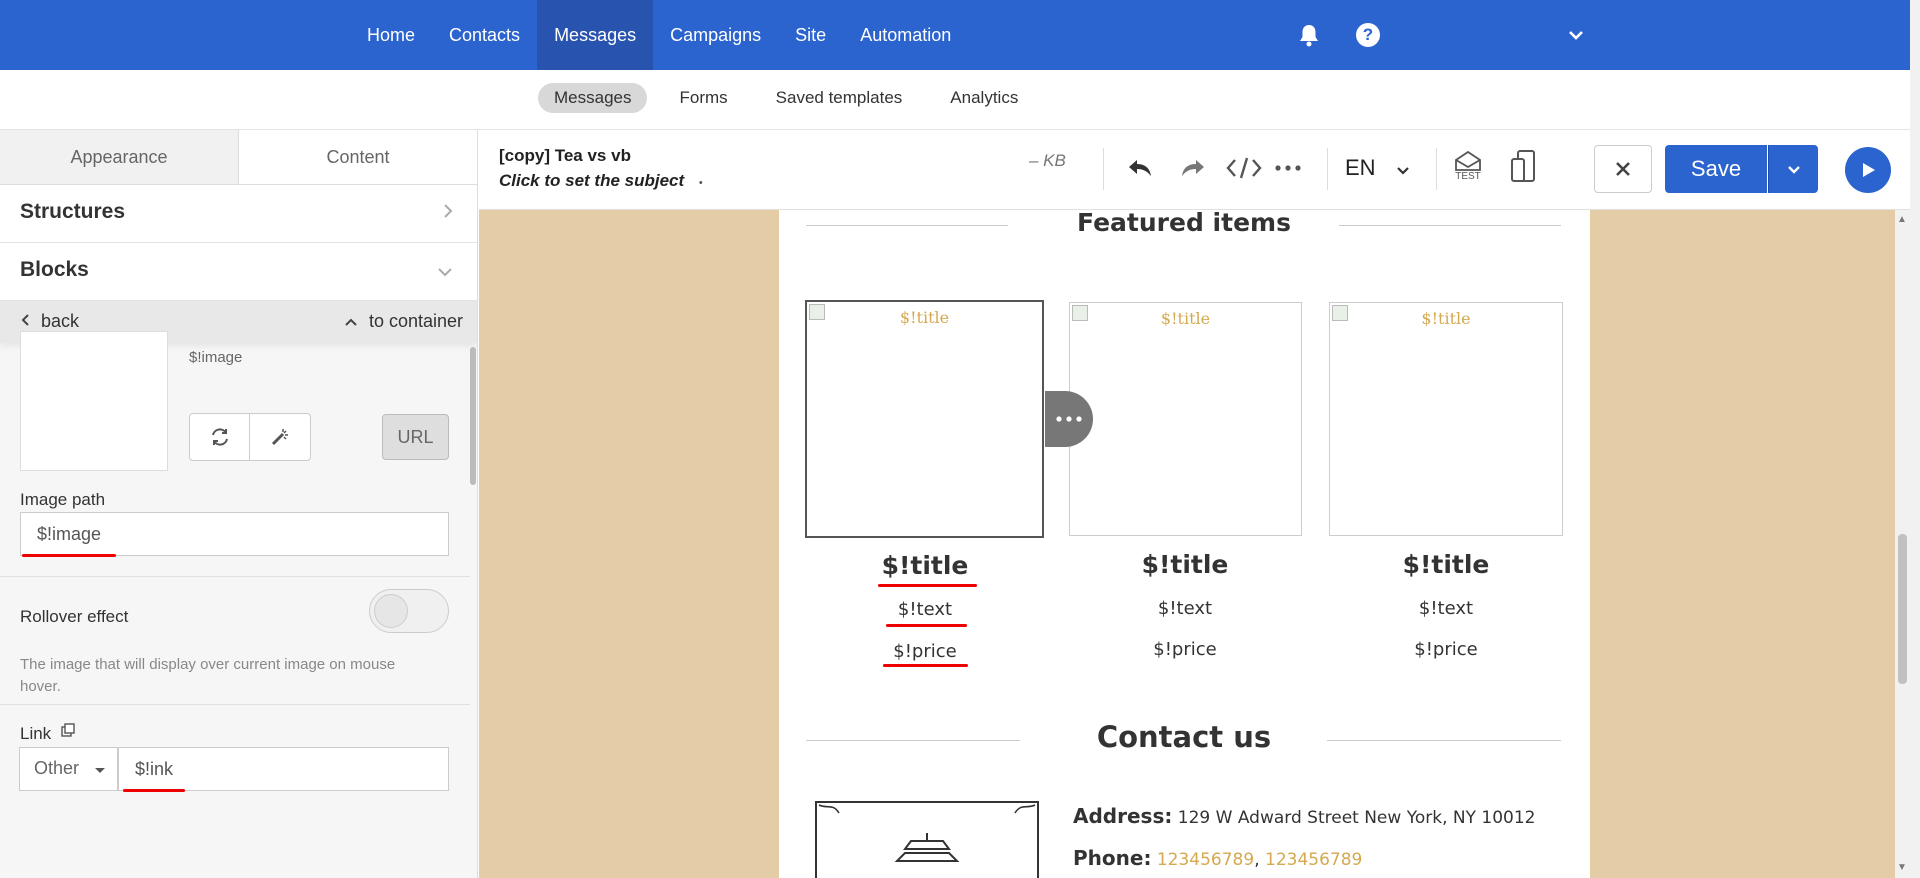 The image size is (1920, 878). Describe the element at coordinates (1184, 223) in the screenshot. I see `featured-items-title: Featured items` at that location.